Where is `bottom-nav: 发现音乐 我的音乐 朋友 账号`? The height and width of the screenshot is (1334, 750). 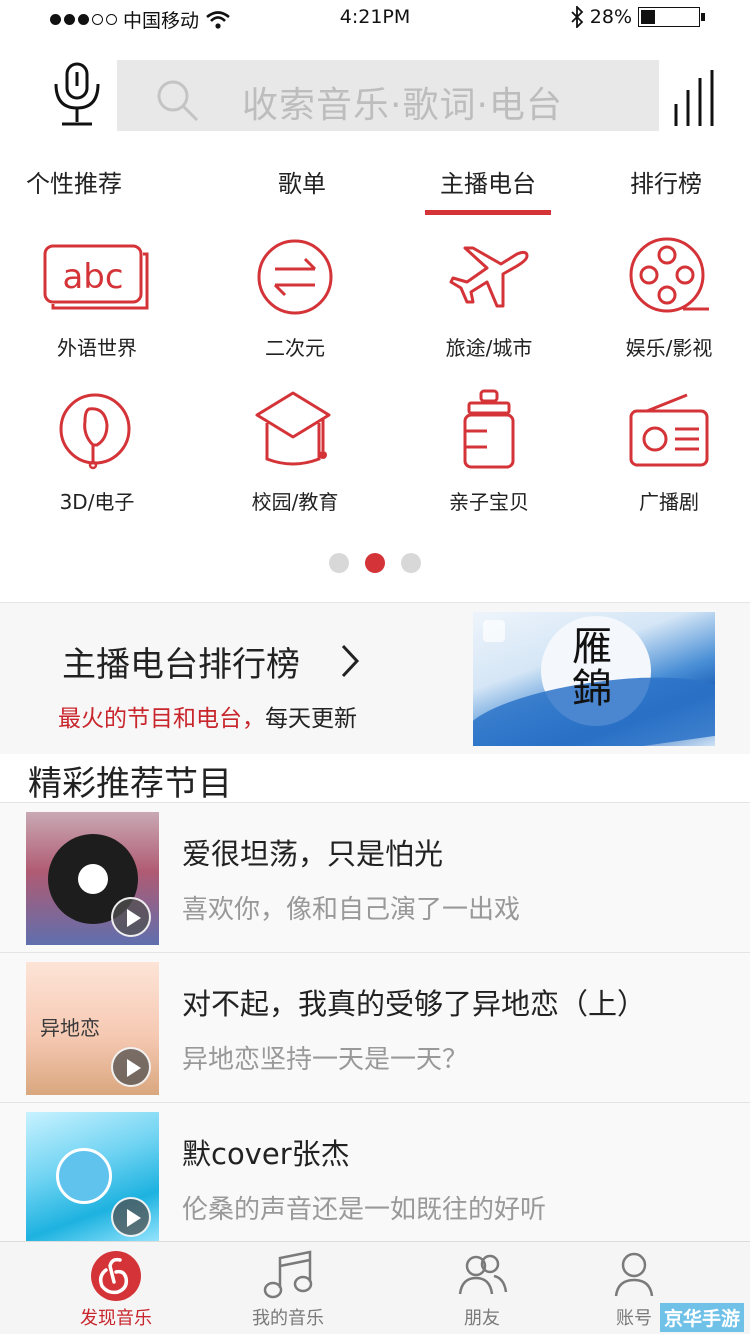
bottom-nav: 发现音乐 我的音乐 朋友 账号 is located at coordinates (375, 1287).